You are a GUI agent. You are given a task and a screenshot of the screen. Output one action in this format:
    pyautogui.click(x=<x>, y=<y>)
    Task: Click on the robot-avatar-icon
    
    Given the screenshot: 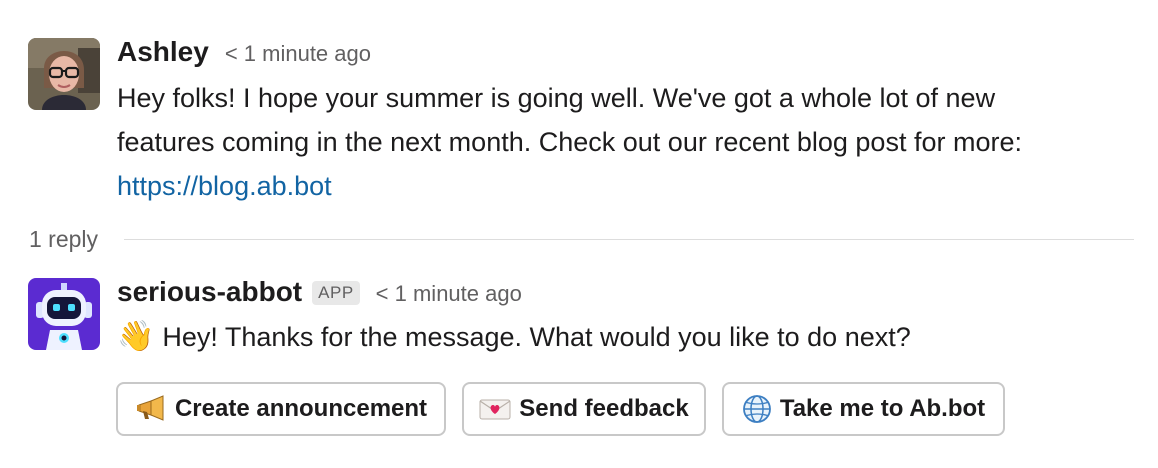 What is the action you would take?
    pyautogui.click(x=64, y=314)
    